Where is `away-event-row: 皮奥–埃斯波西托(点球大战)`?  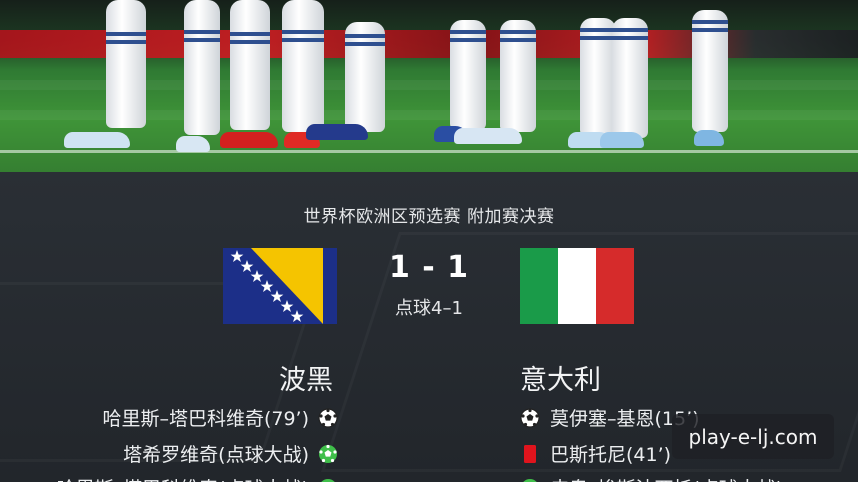 away-event-row: 皮奥–埃斯波西托(点球大战) is located at coordinates (651, 478).